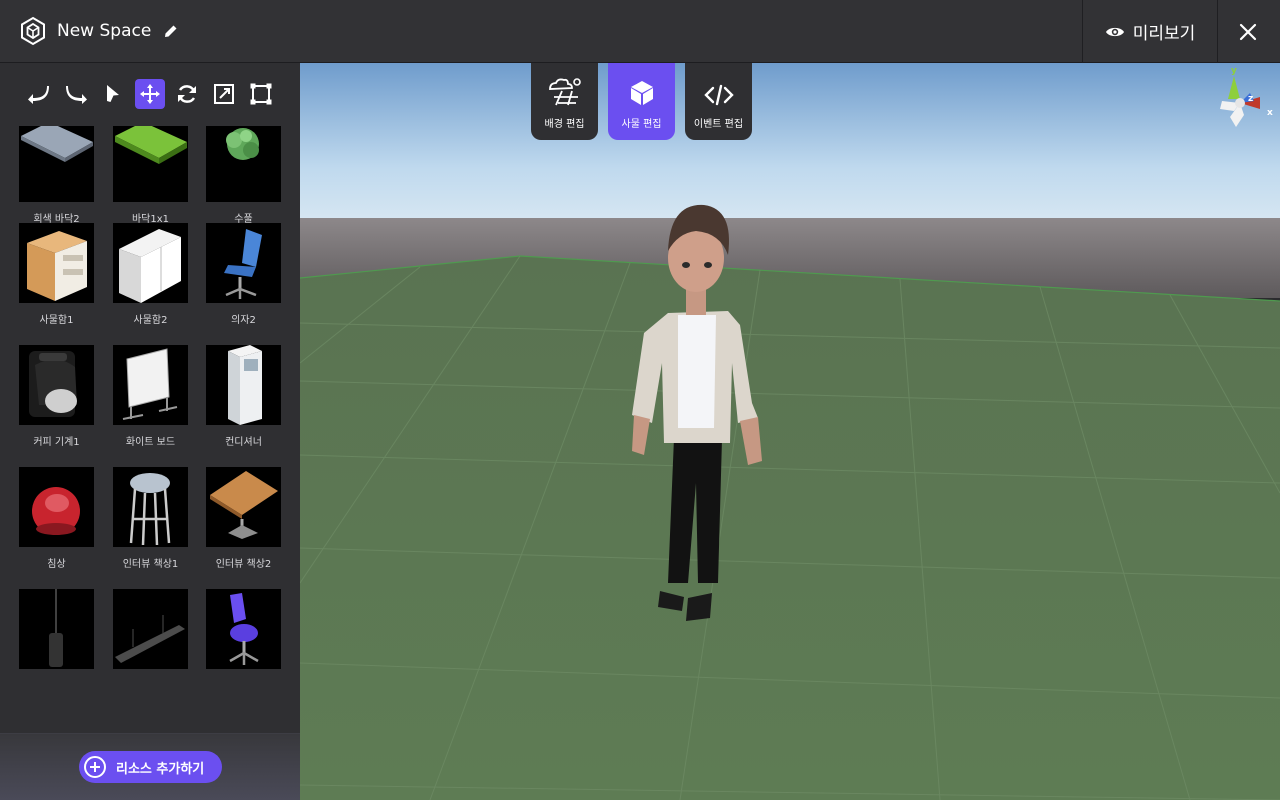 This screenshot has height=800, width=1280. I want to click on asset-item: 의자2, so click(243, 274).